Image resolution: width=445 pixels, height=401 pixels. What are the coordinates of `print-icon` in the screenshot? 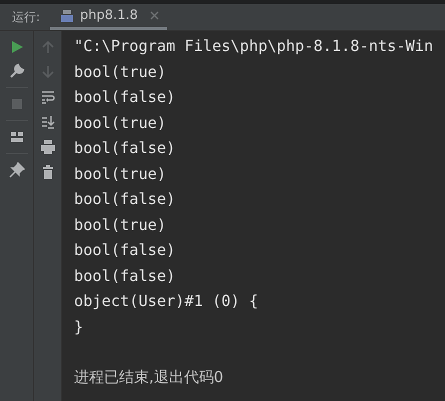 It's located at (48, 147).